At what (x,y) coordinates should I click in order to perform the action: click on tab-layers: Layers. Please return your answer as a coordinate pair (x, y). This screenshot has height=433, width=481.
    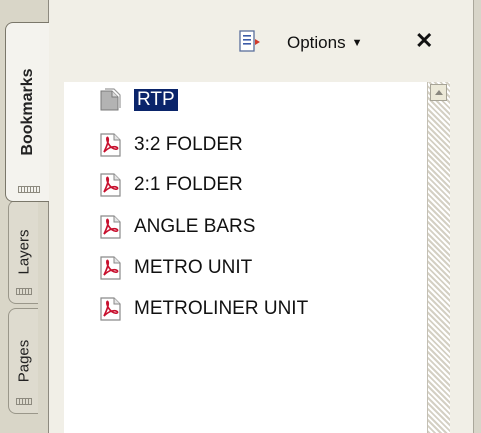
    Looking at the image, I should click on (23, 252).